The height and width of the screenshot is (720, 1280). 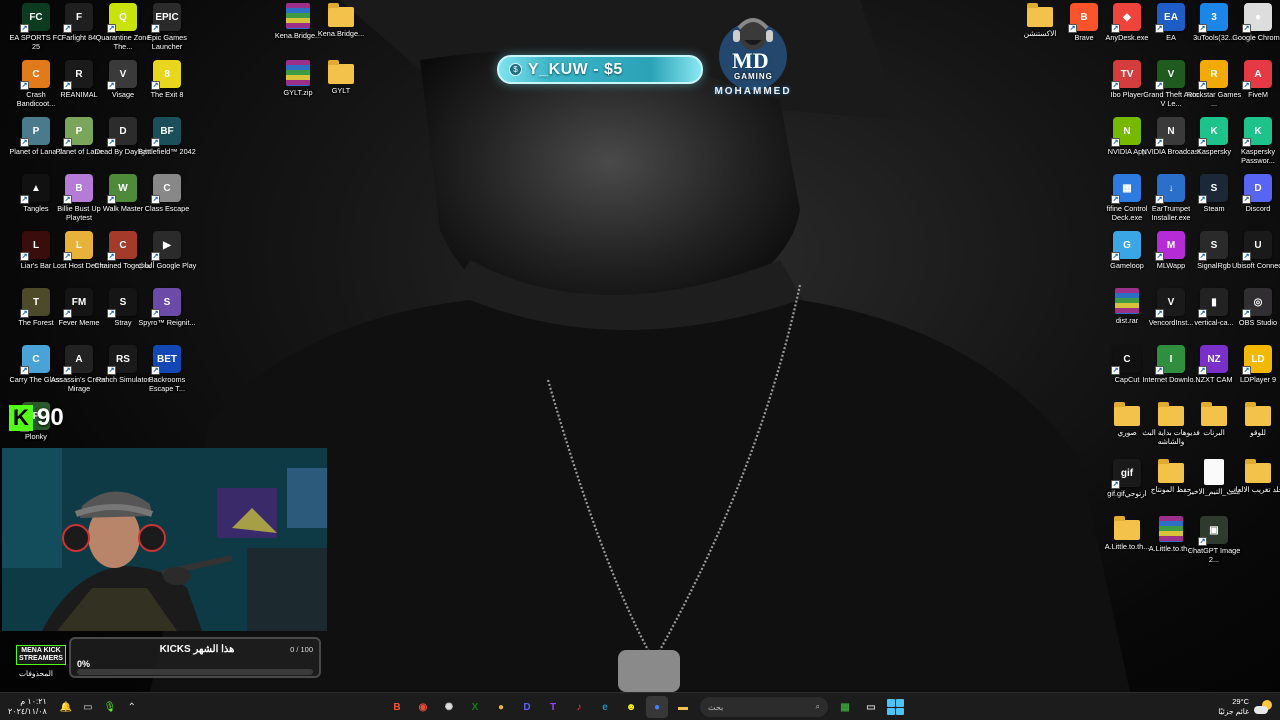 I want to click on weather-desc: غائم جزئيًا, so click(x=1233, y=711).